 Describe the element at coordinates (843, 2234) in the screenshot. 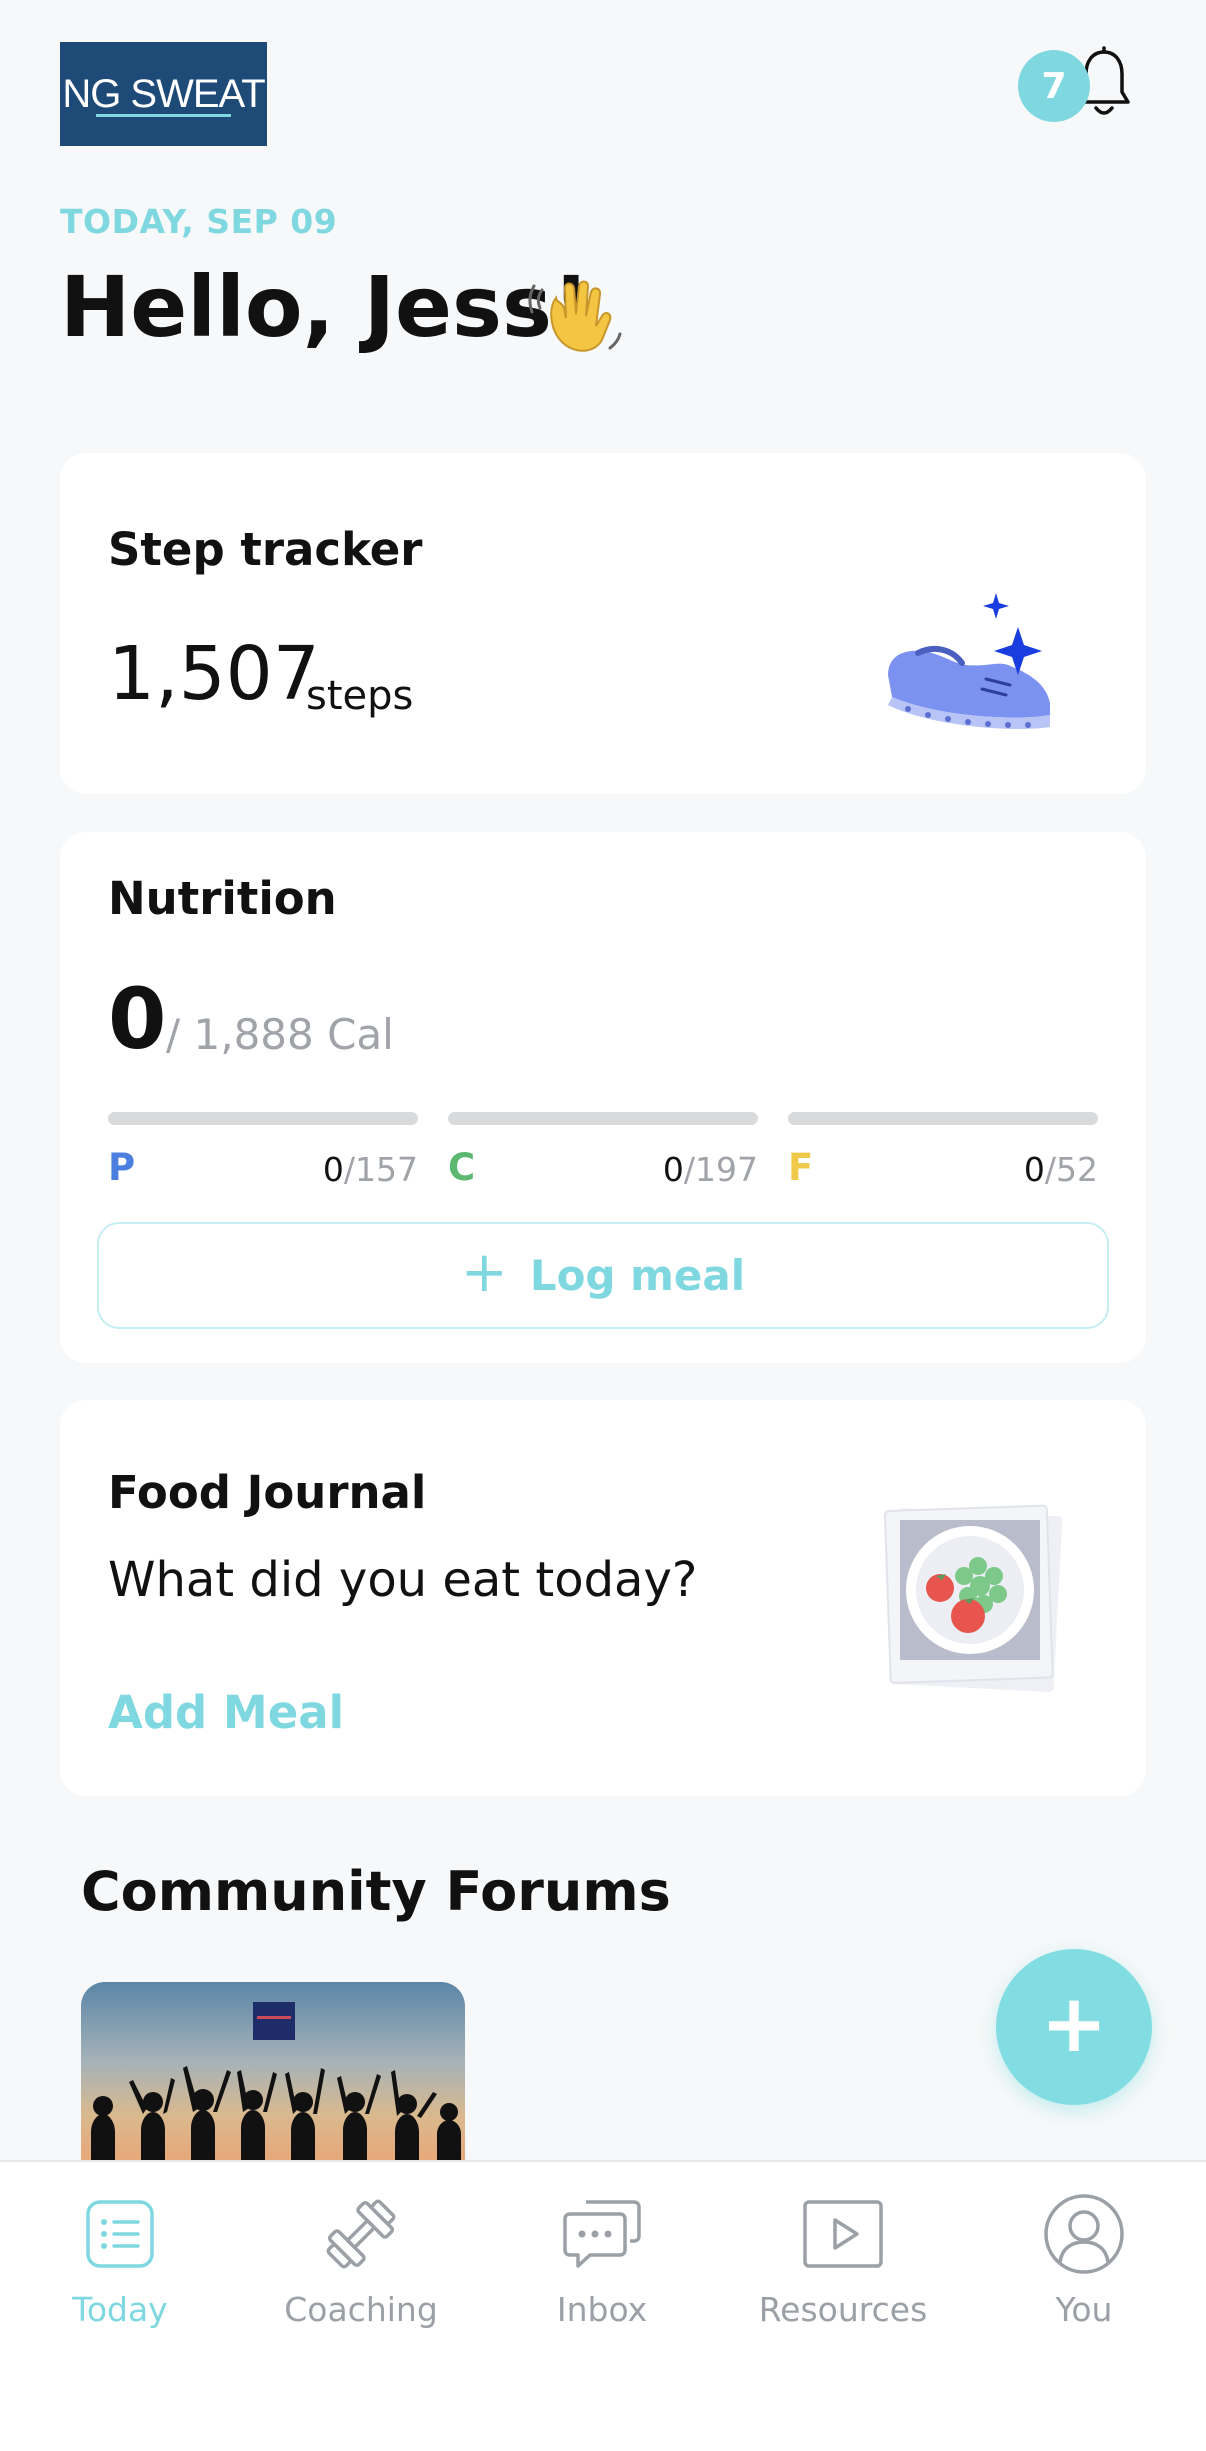

I see `play-icon` at that location.